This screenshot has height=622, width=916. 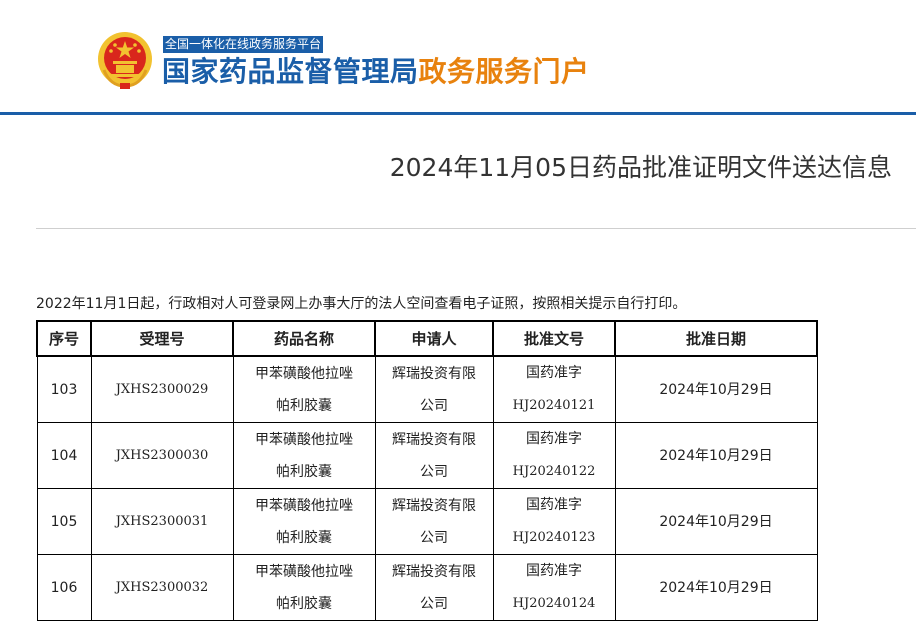 What do you see at coordinates (125, 60) in the screenshot?
I see `national-emblem-icon` at bounding box center [125, 60].